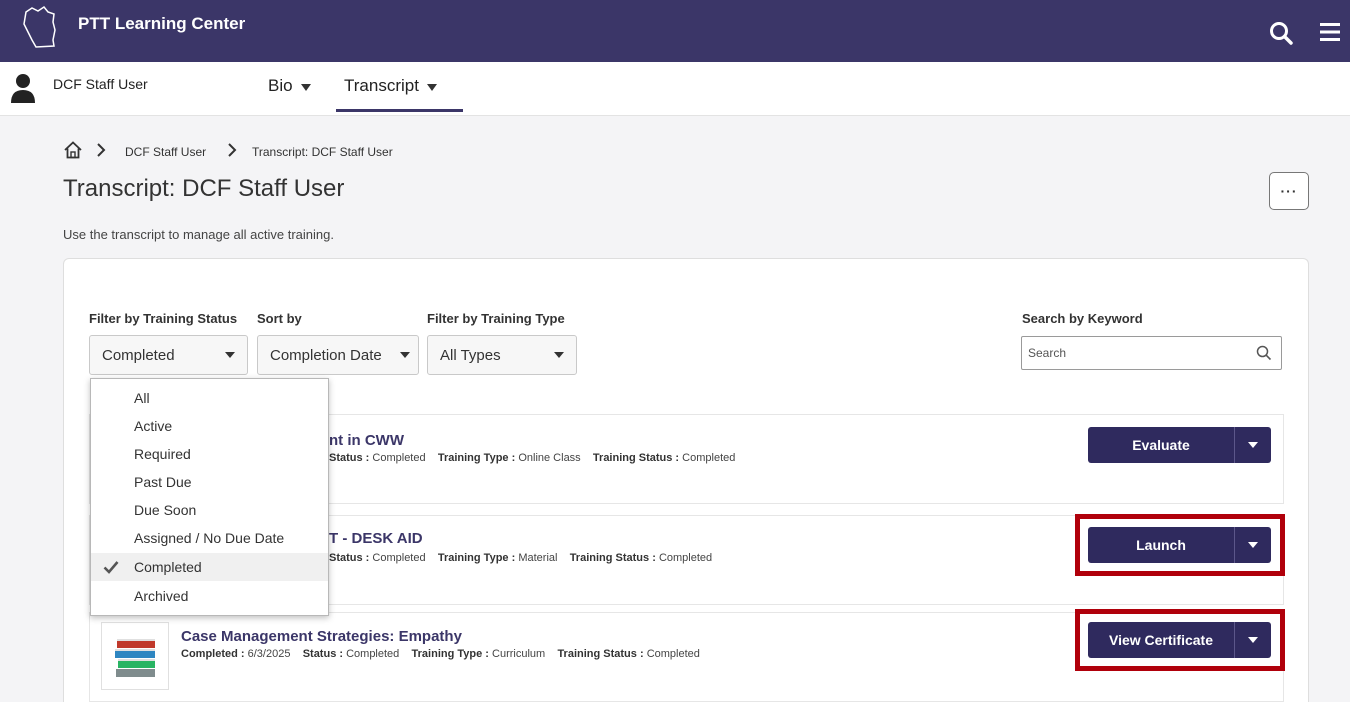 The height and width of the screenshot is (702, 1350). I want to click on launch-options-toggle, so click(1253, 545).